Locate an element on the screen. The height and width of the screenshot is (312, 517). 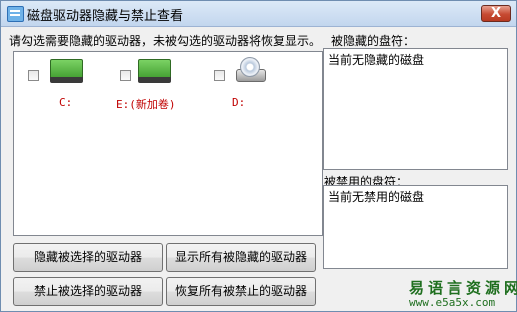
hidden-drives-empty-text: 当前无隐藏的磁盘 is located at coordinates (376, 60).